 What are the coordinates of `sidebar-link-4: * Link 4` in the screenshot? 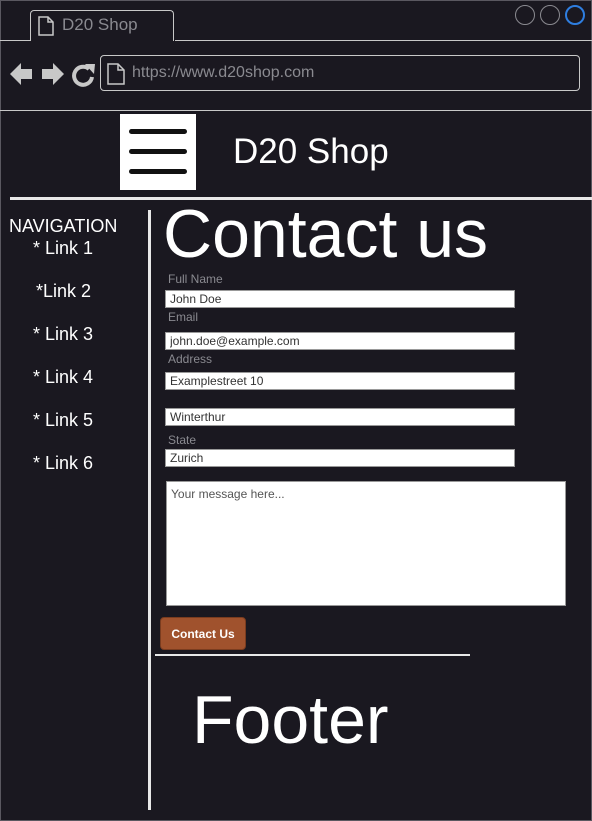 It's located at (63, 377).